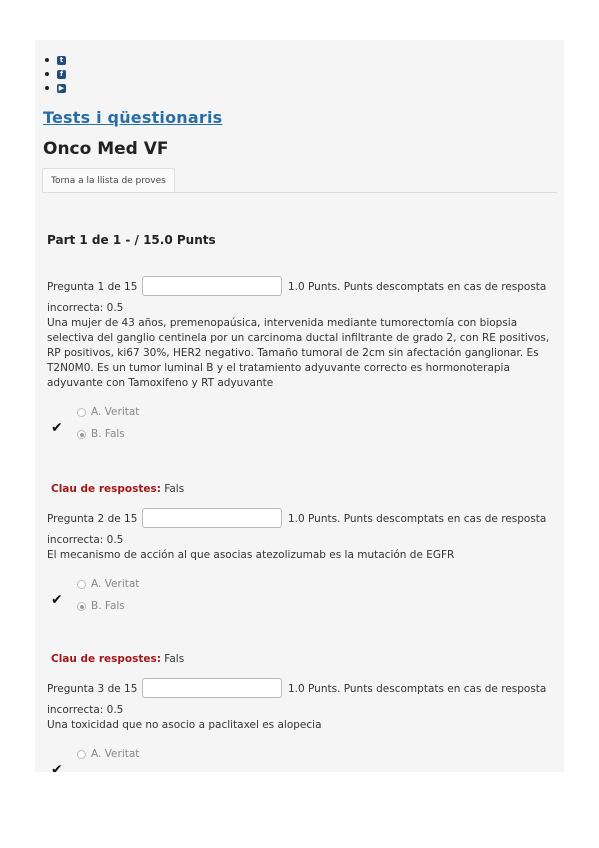 This screenshot has width=599, height=848. I want to click on page-title: Onco Med VF, so click(106, 149).